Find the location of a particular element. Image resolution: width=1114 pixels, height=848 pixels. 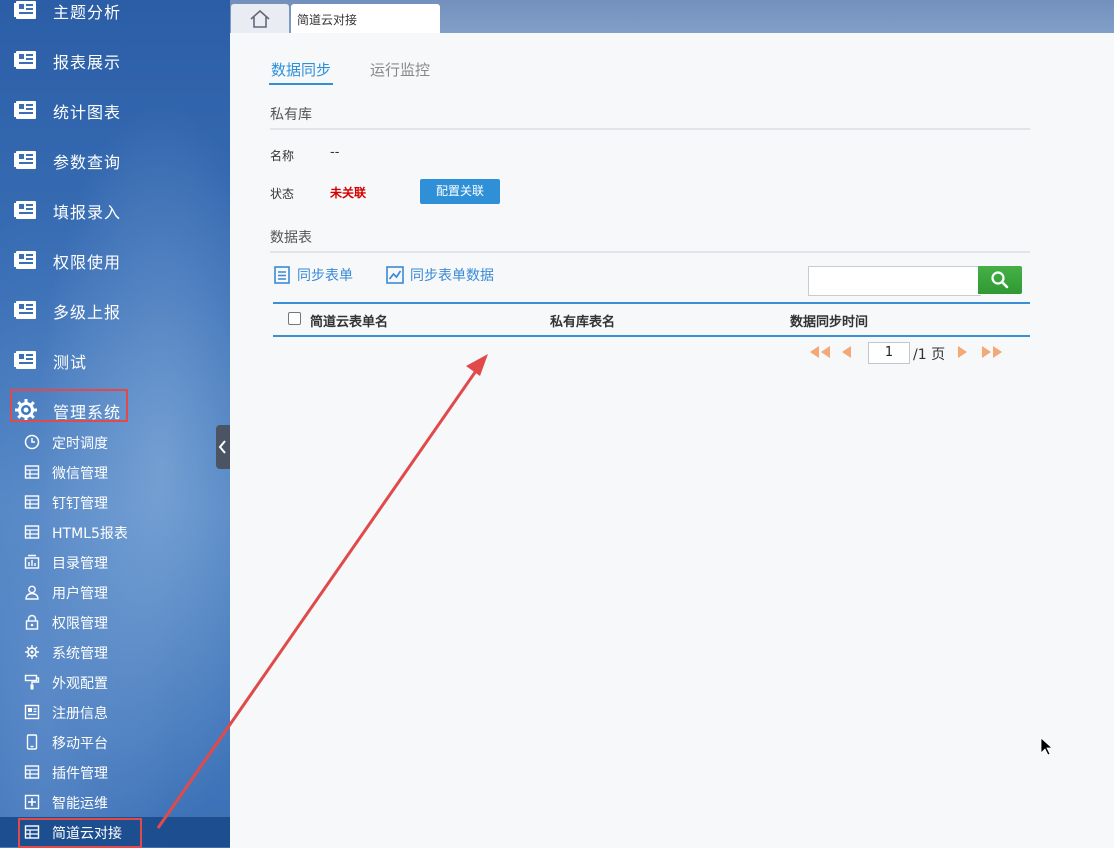

column-header-jiandaoyun-form: 简道云表单名 is located at coordinates (349, 322).